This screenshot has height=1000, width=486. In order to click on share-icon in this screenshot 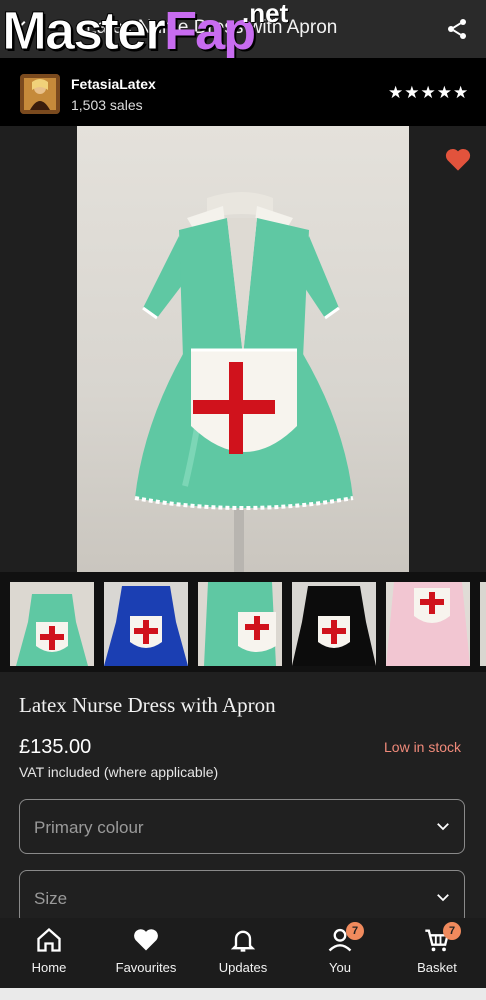, I will do `click(457, 29)`.